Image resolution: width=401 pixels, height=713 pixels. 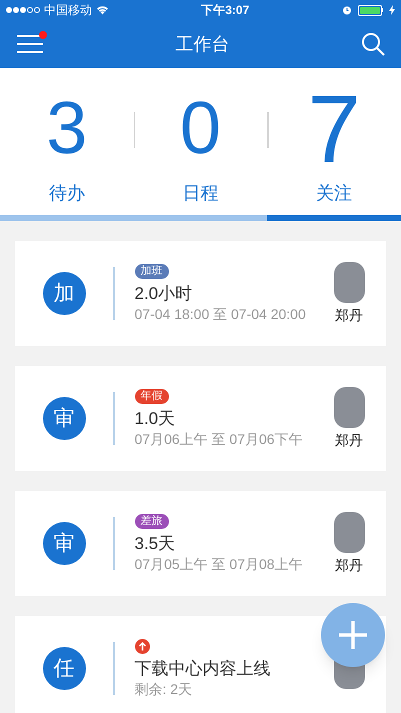 What do you see at coordinates (201, 147) in the screenshot?
I see `stat-tab: 0 日程` at bounding box center [201, 147].